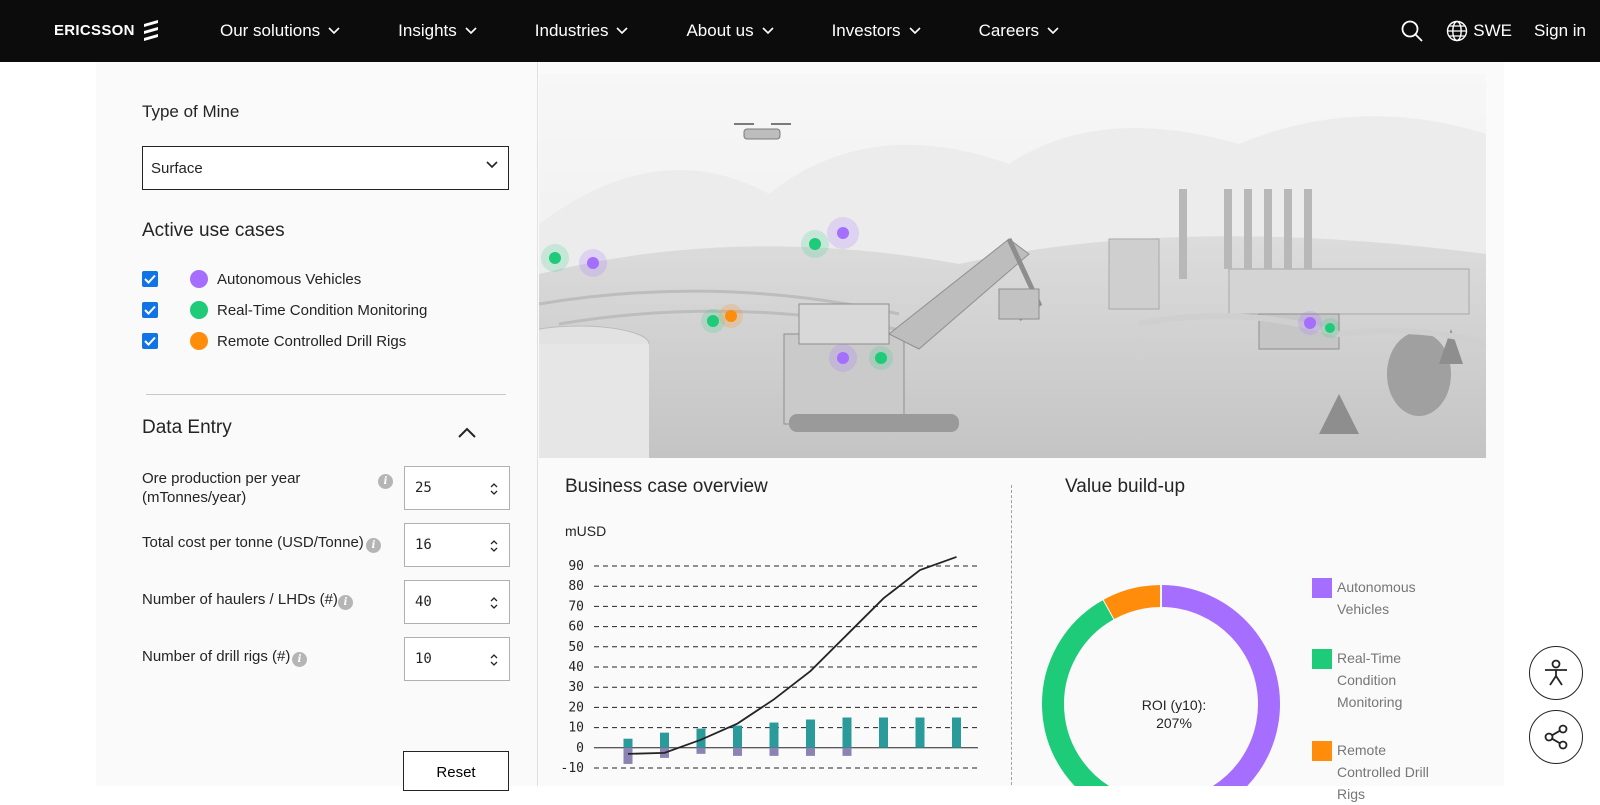 The image size is (1600, 805). I want to click on language-switcher: SWE, so click(1479, 31).